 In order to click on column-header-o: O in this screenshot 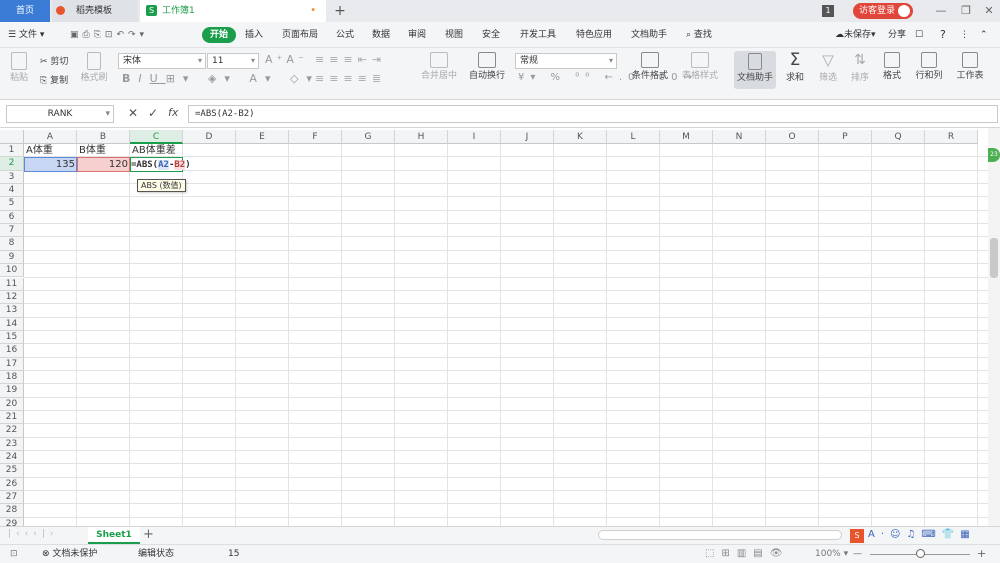, I will do `click(792, 137)`.